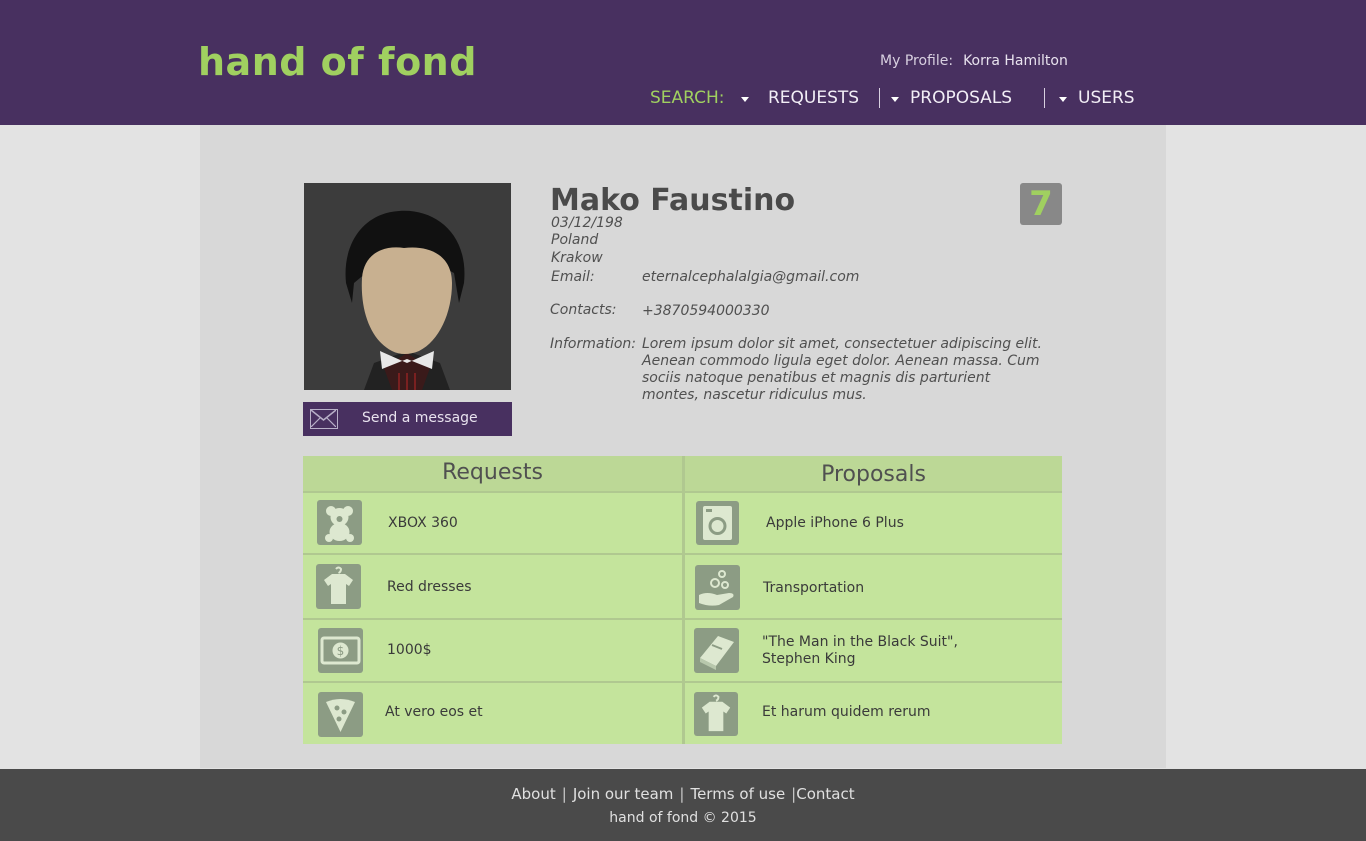 The height and width of the screenshot is (841, 1366). Describe the element at coordinates (683, 818) in the screenshot. I see `copyright: hand of fond © 2015` at that location.